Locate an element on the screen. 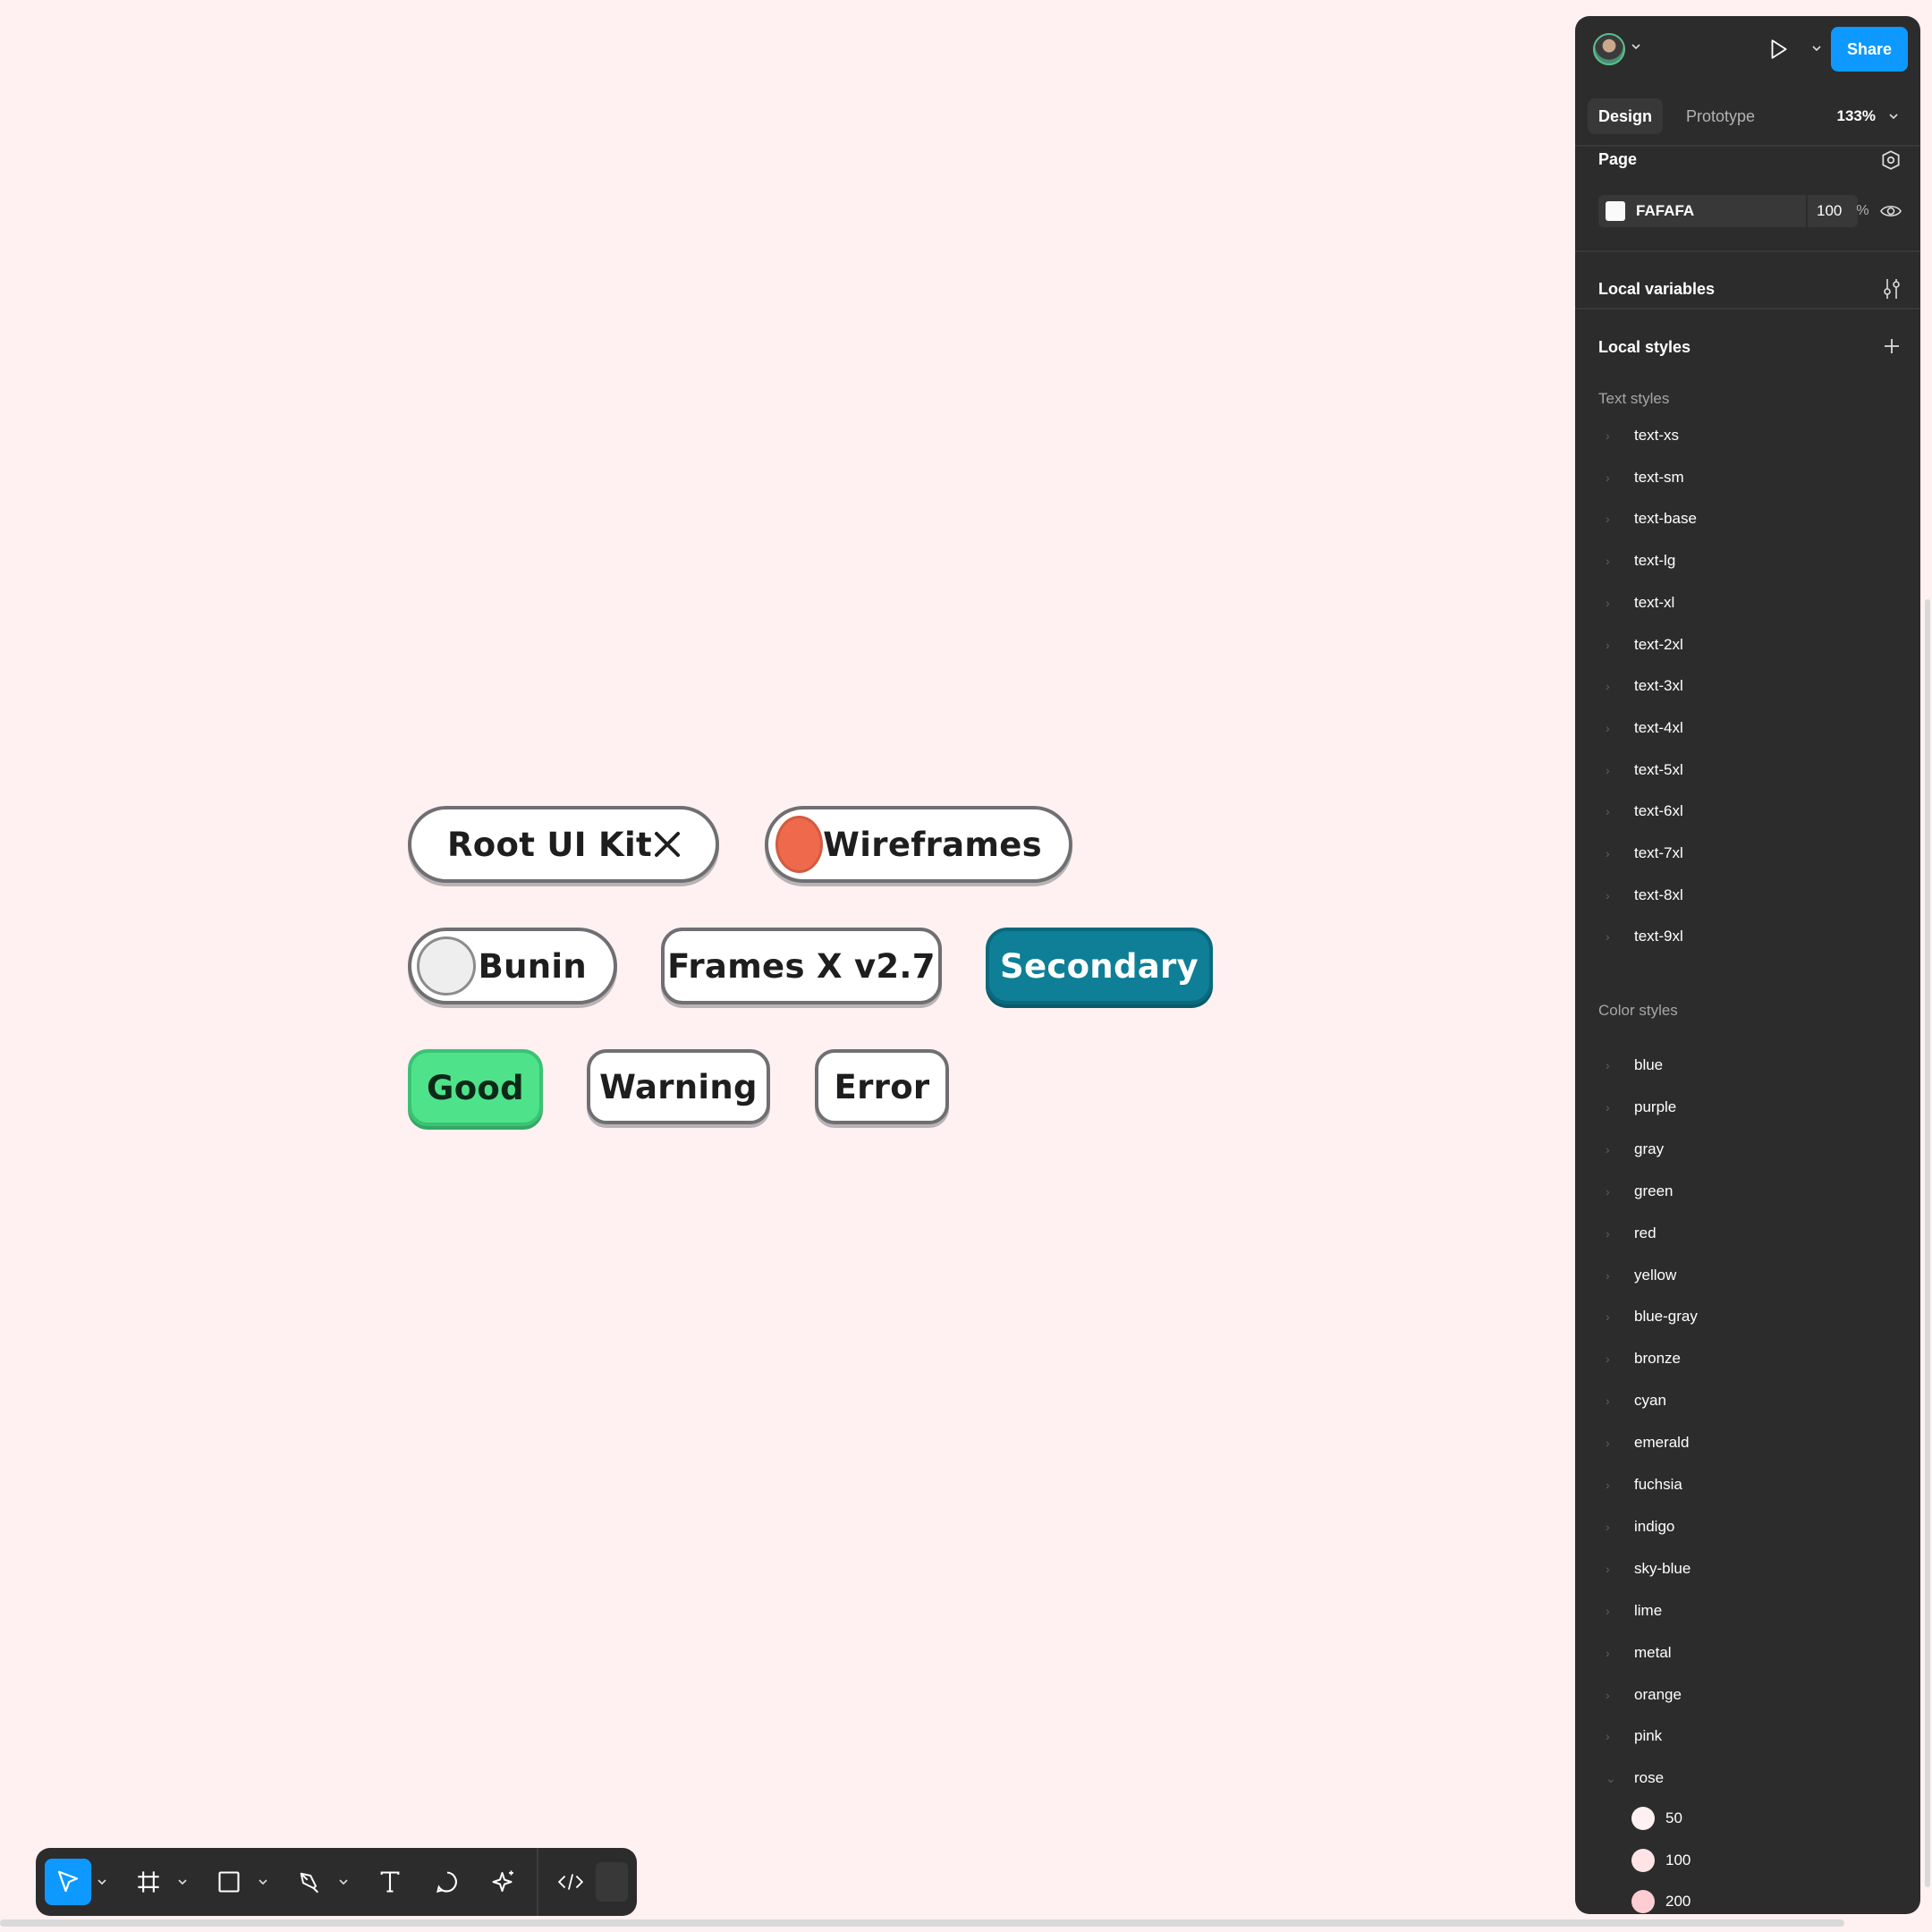 The image size is (1932, 1932). color-style-item: ⌄ rose is located at coordinates (1747, 1778).